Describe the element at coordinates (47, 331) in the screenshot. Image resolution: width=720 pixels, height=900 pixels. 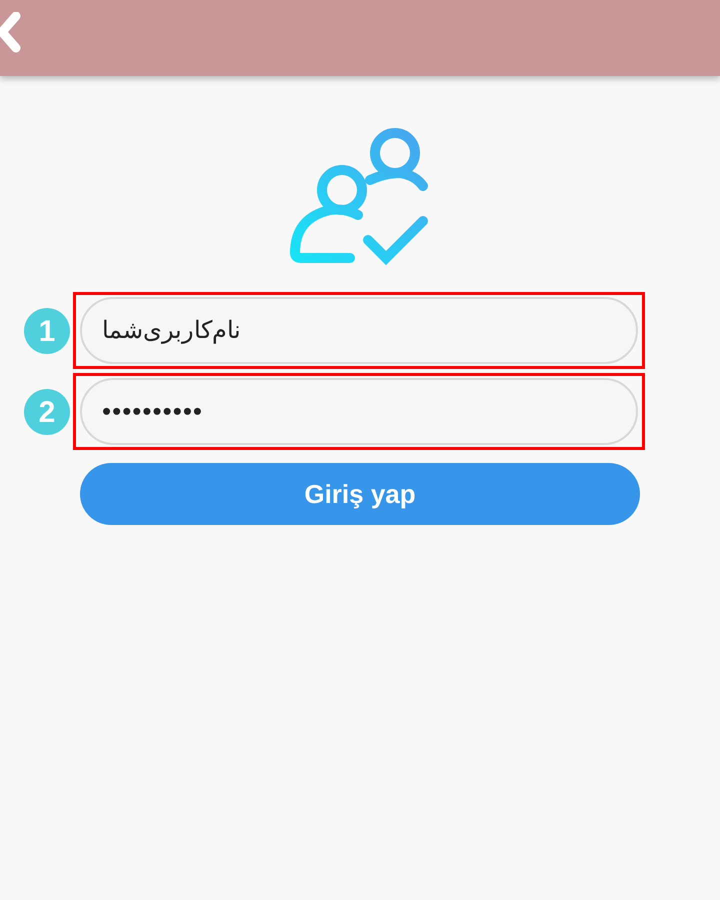
I see `step-marker: 1` at that location.